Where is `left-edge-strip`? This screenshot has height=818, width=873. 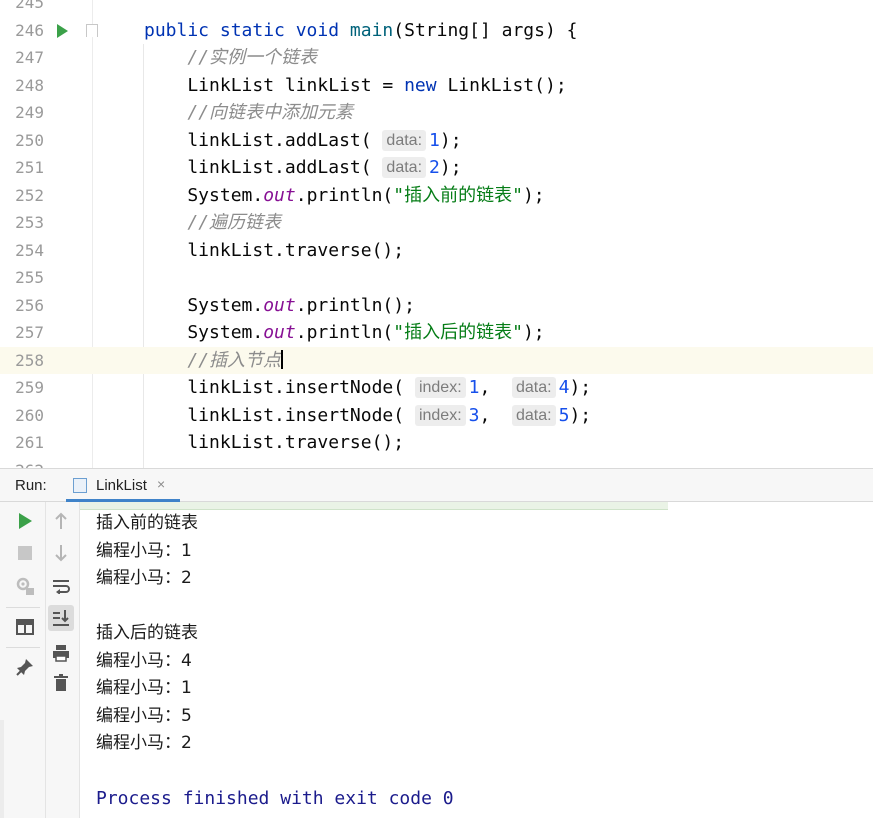
left-edge-strip is located at coordinates (2, 769).